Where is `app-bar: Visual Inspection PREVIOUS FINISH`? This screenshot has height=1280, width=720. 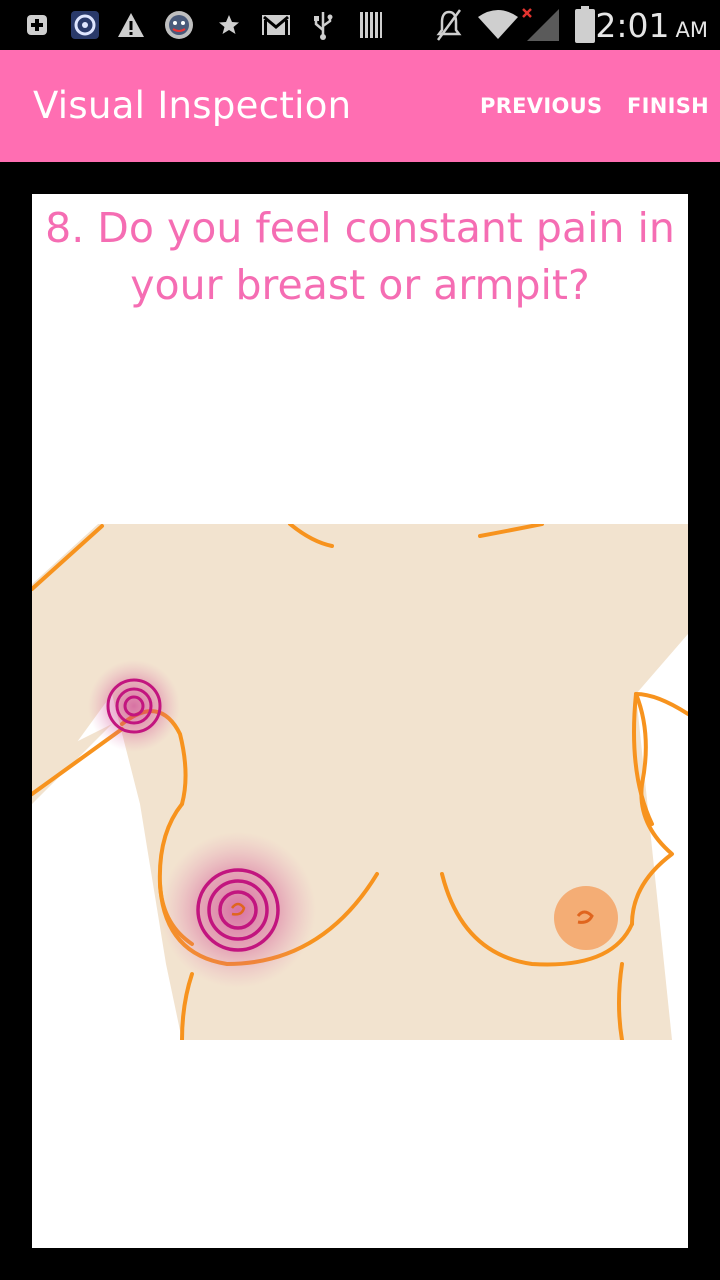 app-bar: Visual Inspection PREVIOUS FINISH is located at coordinates (360, 106).